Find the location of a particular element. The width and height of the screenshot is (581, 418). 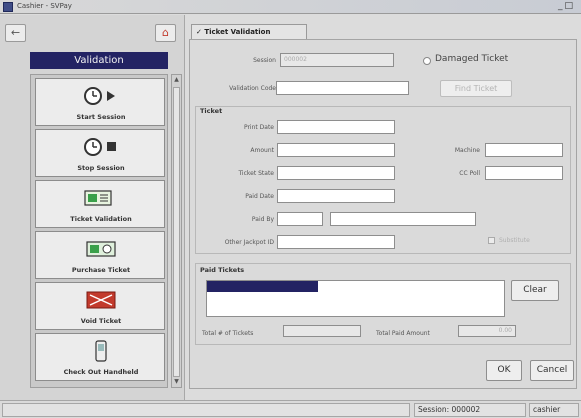

total-paid-amount-label: Total Paid Amount is located at coordinates (403, 333).